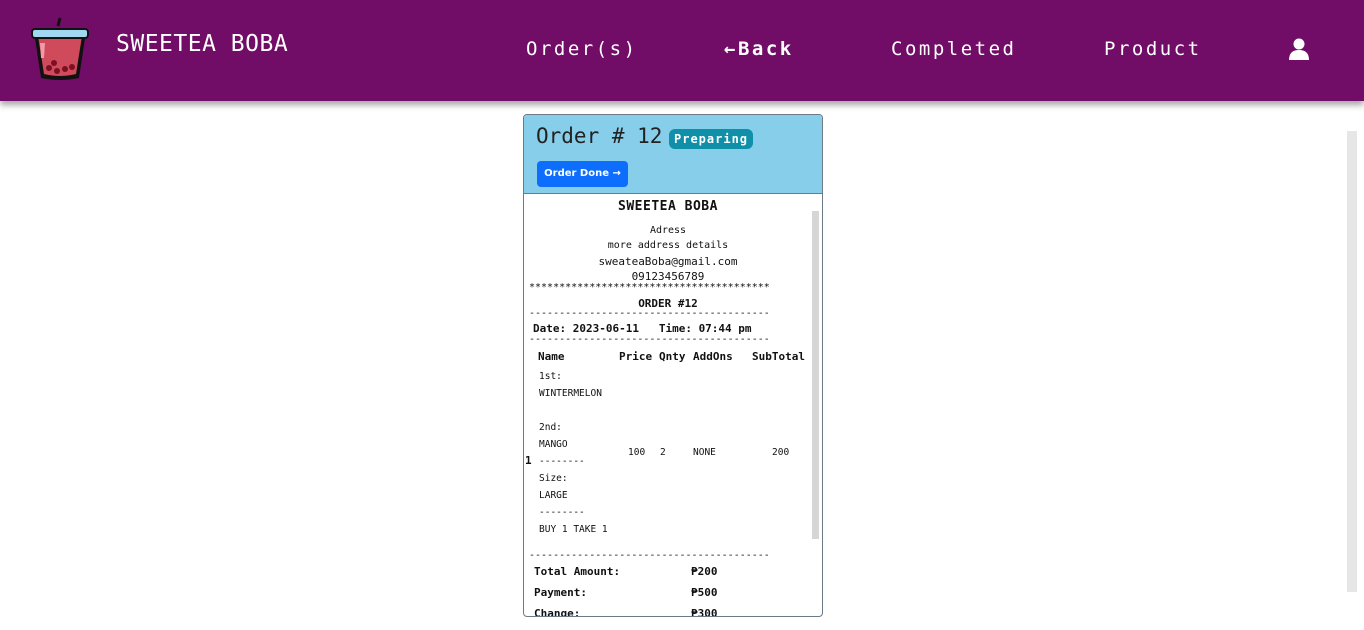 Image resolution: width=1364 pixels, height=630 pixels. What do you see at coordinates (553, 495) in the screenshot?
I see `item-line: LARGE` at bounding box center [553, 495].